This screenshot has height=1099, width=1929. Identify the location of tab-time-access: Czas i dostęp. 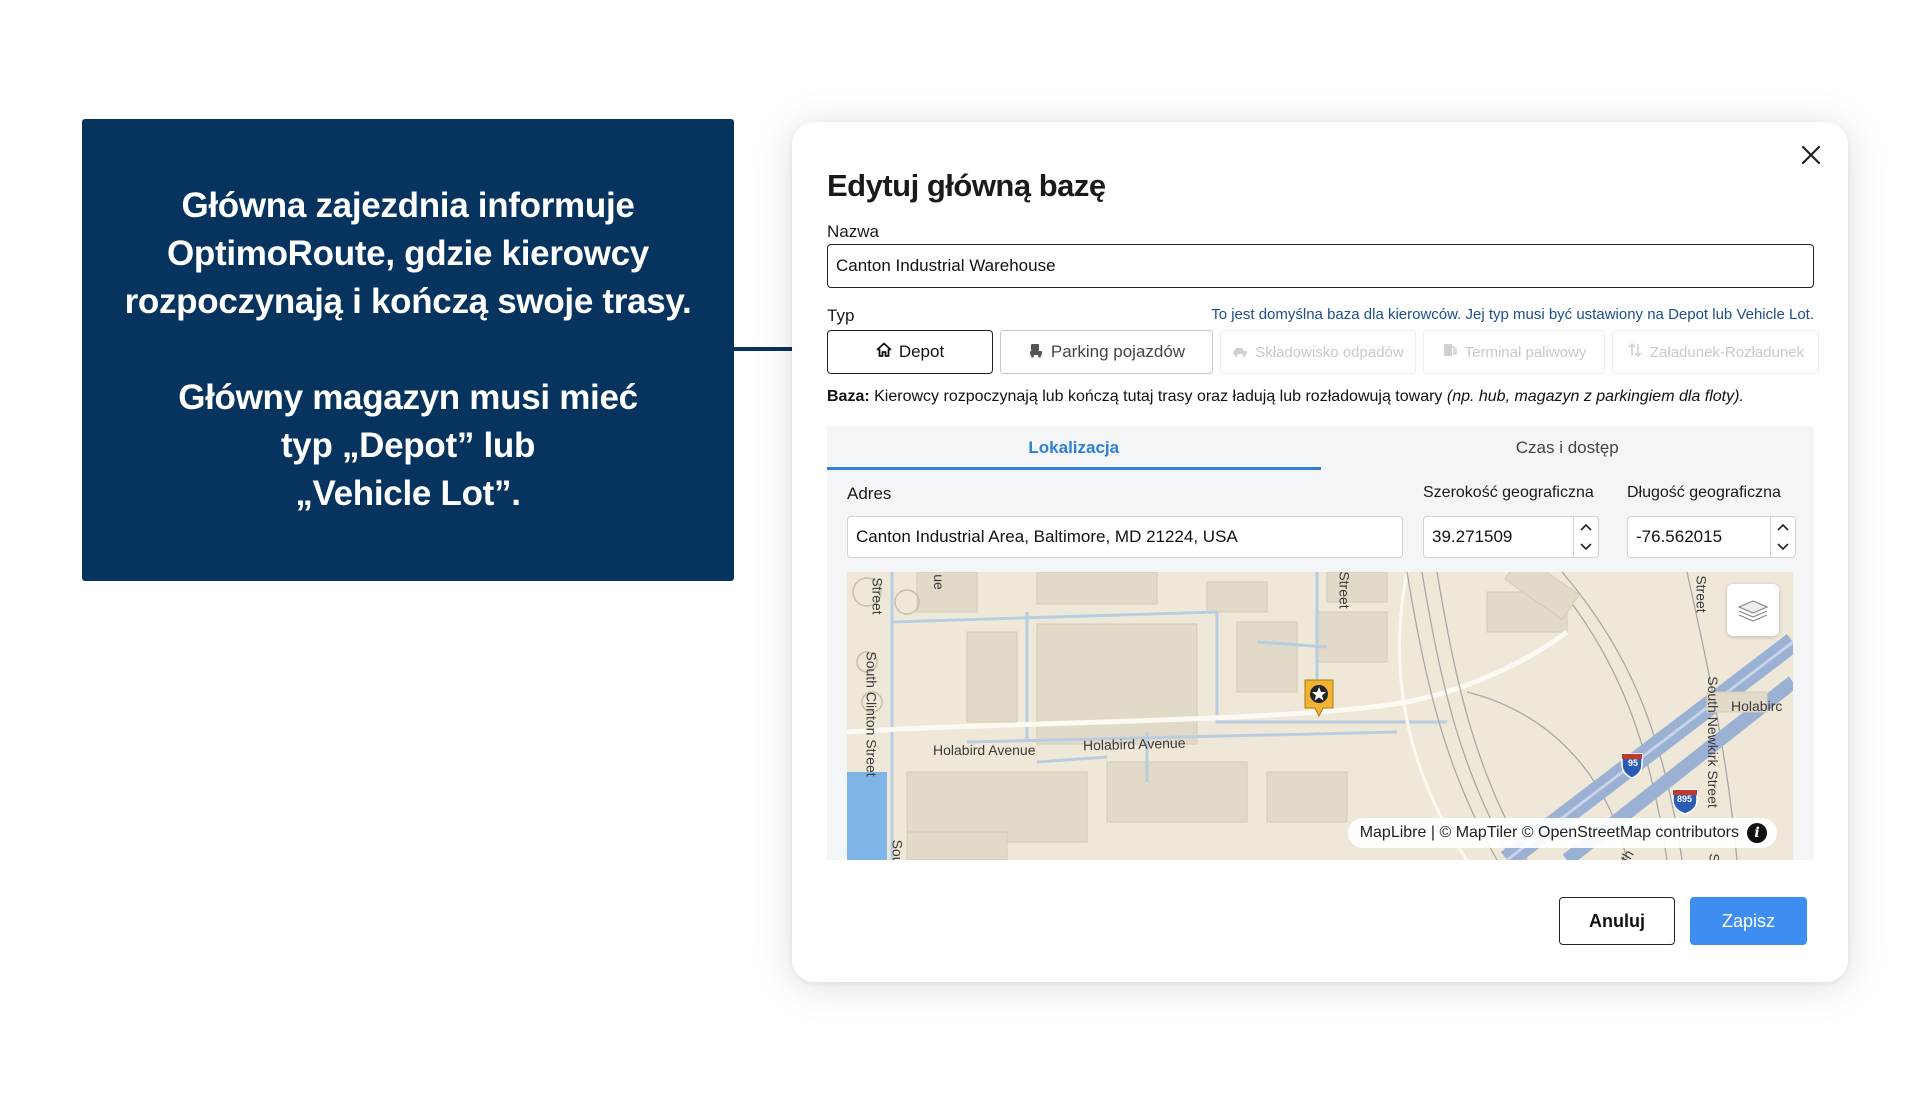
(1568, 448).